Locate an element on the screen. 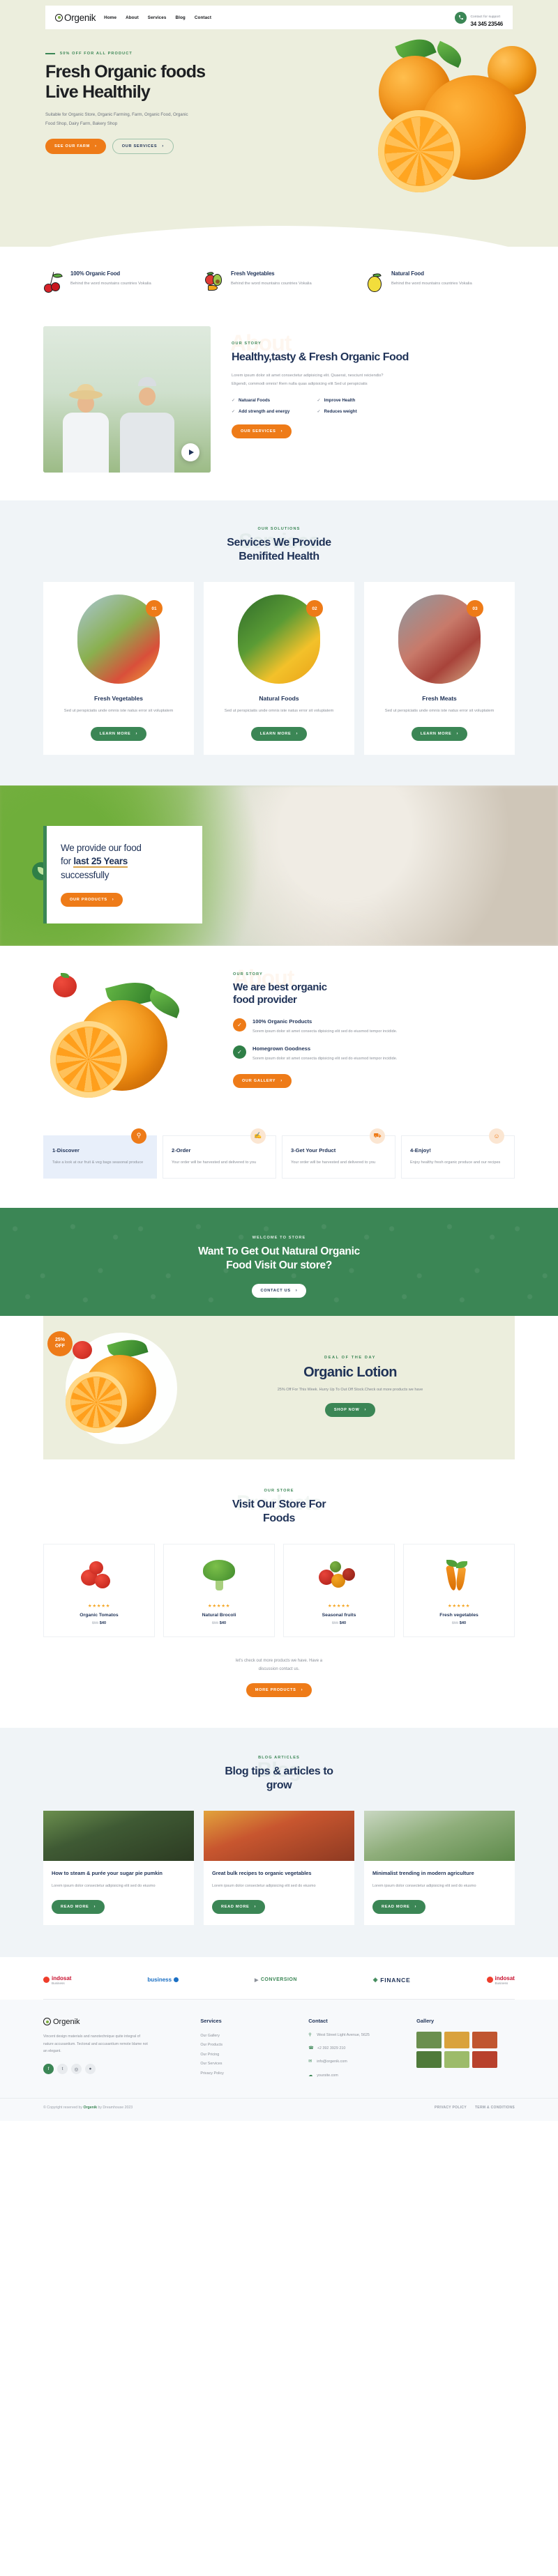 This screenshot has height=2576, width=558. footer-link: Our Services is located at coordinates (211, 2064).